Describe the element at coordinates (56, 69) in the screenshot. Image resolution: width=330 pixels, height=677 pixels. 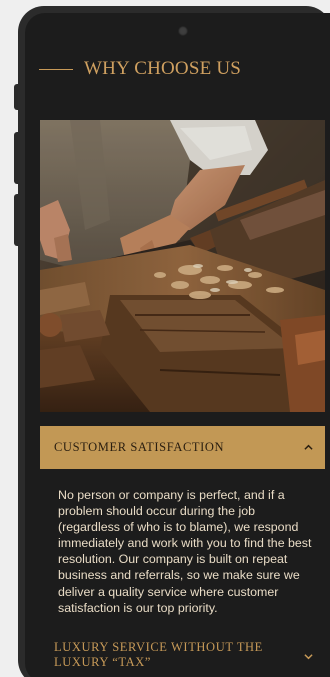
I see `heading-divider` at that location.